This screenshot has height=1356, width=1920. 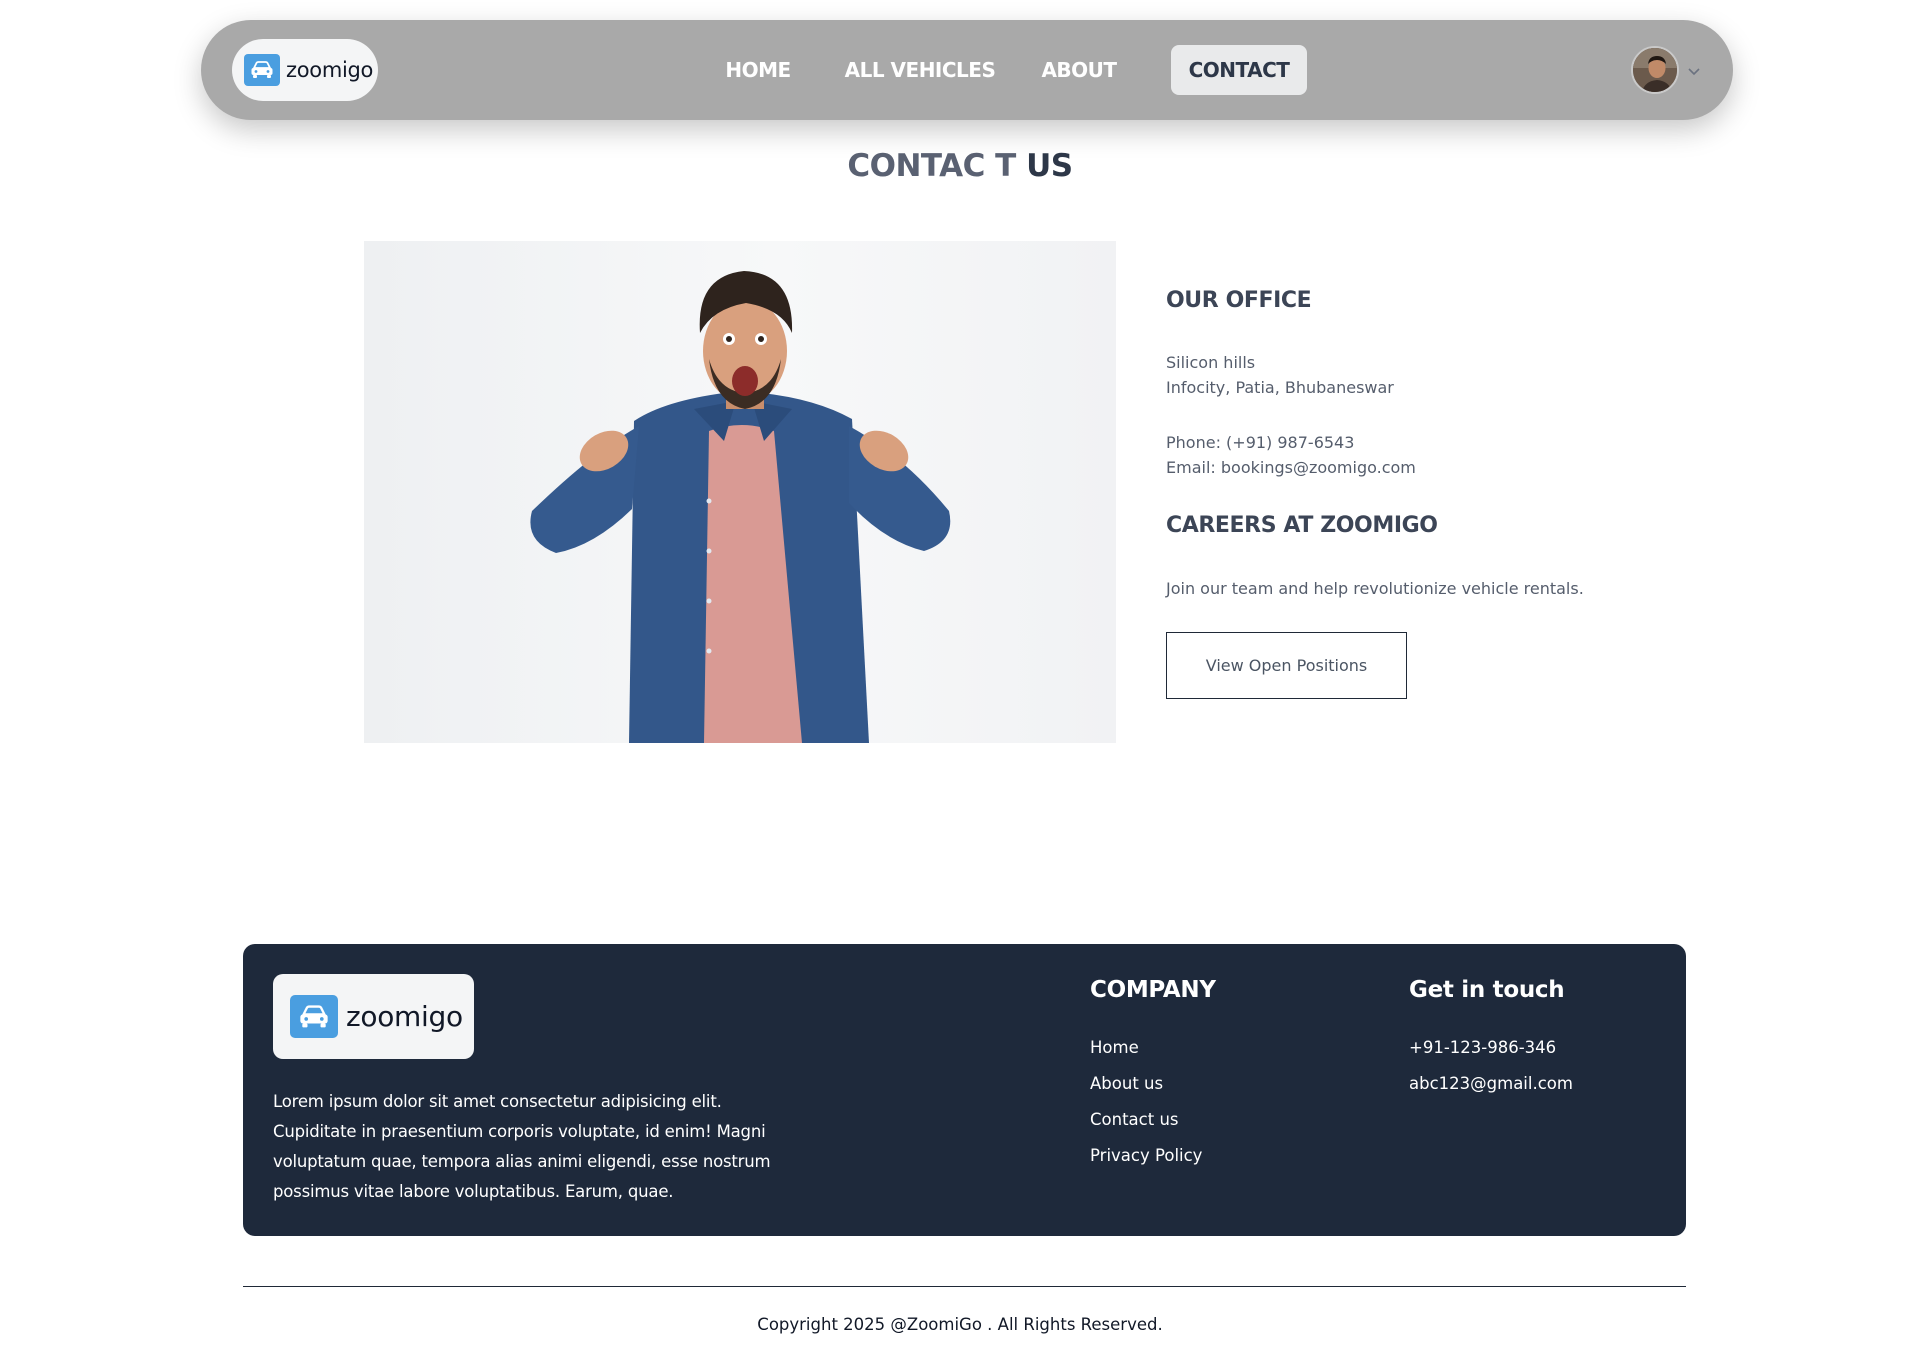 I want to click on user-menu, so click(x=1666, y=70).